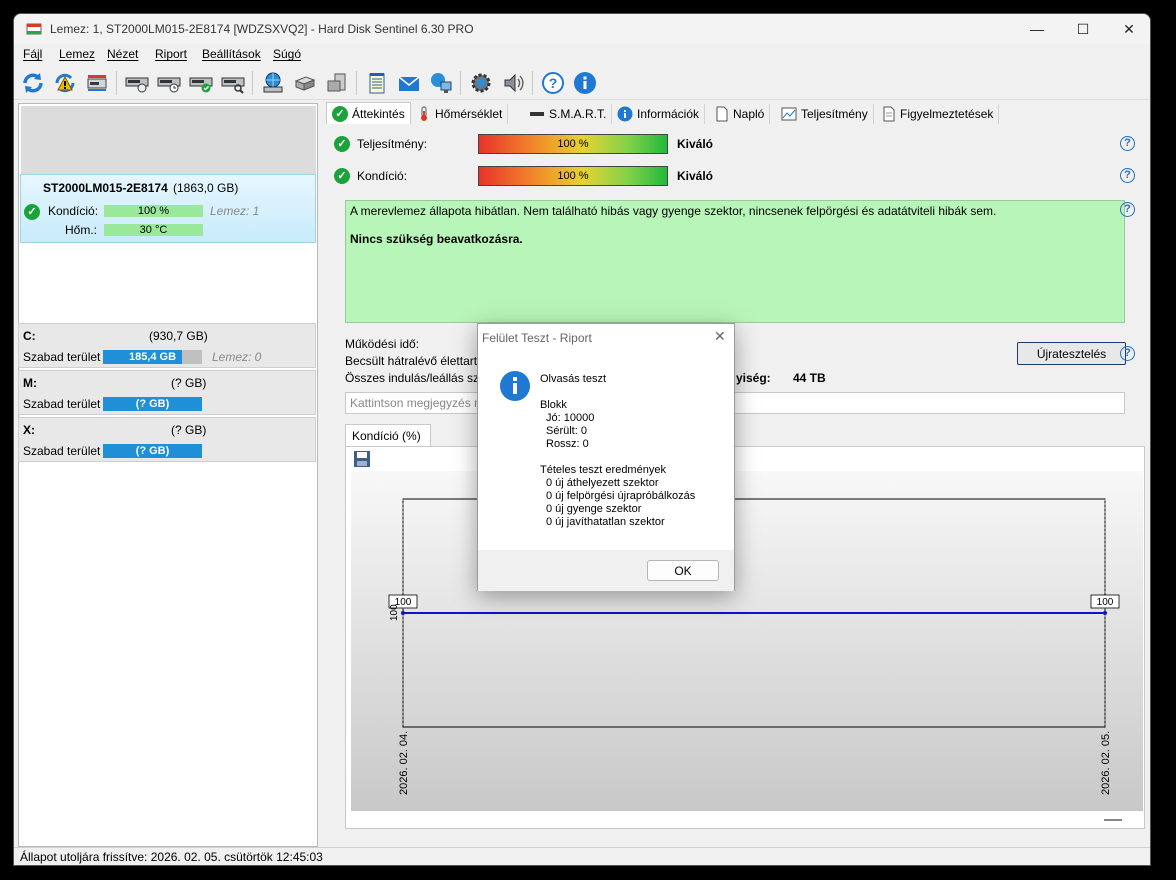 The height and width of the screenshot is (880, 1176). Describe the element at coordinates (606, 337) in the screenshot. I see `dialog-title-bar: Felület Teszt - Riport ✕` at that location.